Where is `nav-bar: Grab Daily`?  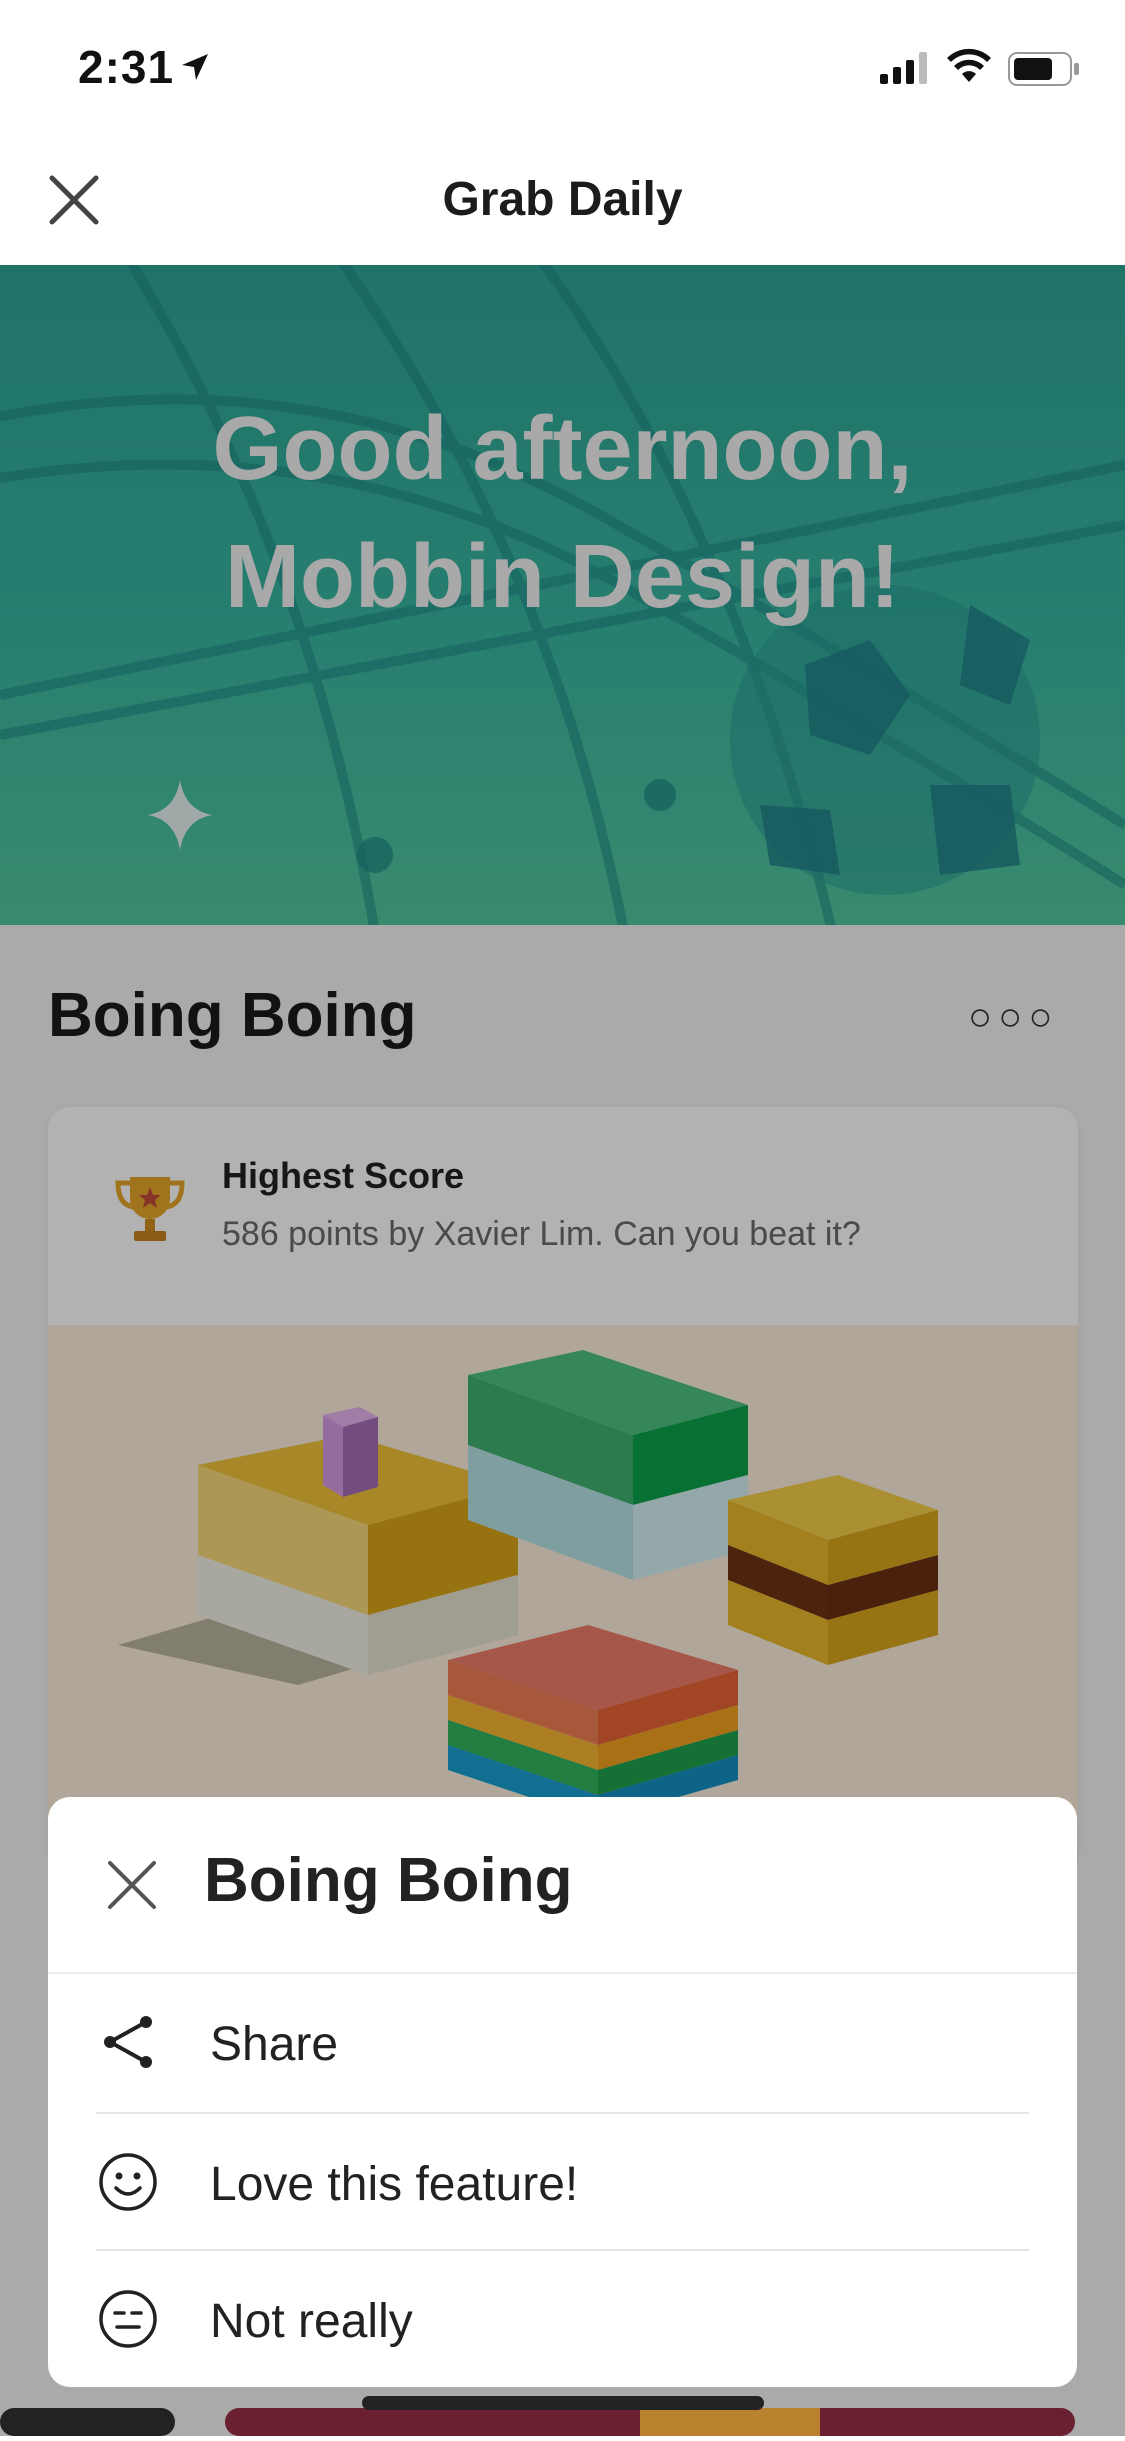 nav-bar: Grab Daily is located at coordinates (562, 197).